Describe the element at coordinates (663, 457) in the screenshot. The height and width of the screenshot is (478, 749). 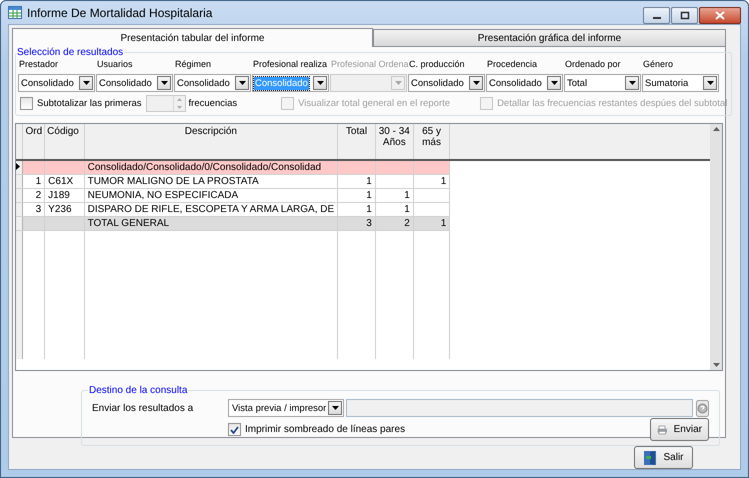
I see `exit-button: Salir` at that location.